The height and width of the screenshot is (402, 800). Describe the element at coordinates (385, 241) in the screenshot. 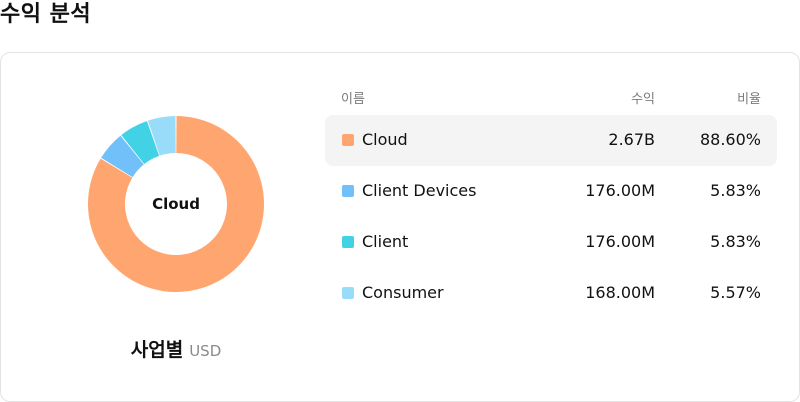

I see `row-name: Client` at that location.